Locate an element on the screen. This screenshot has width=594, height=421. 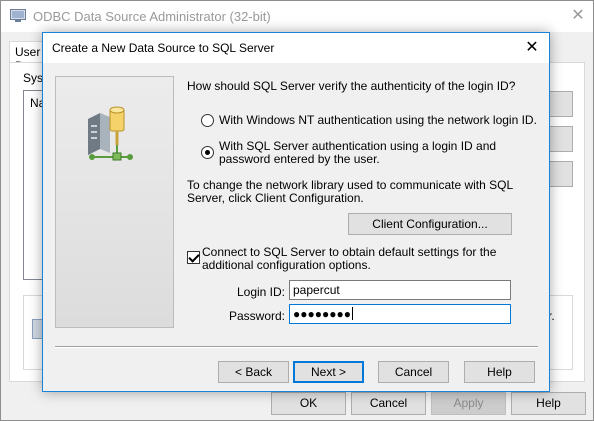
help-button: Help is located at coordinates (499, 372).